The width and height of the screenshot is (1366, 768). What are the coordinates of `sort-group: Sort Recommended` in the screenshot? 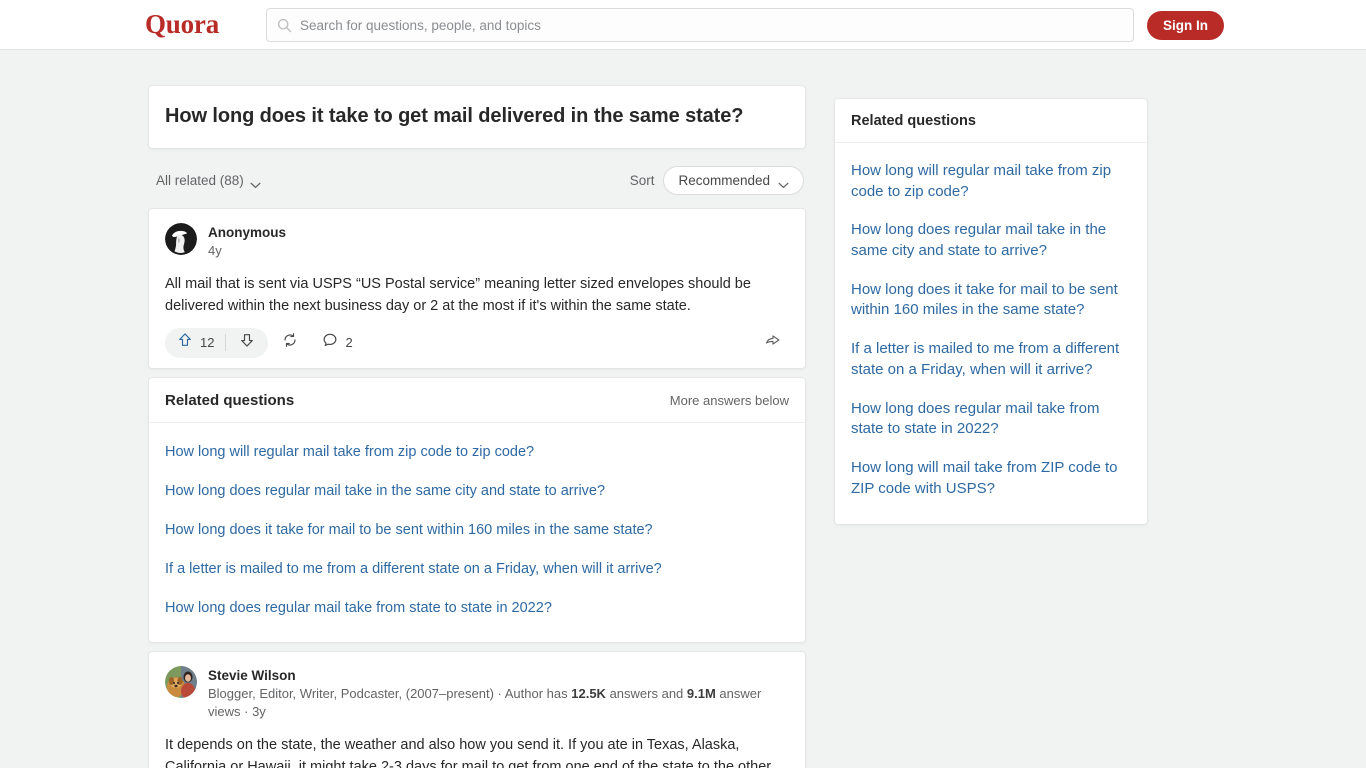 It's located at (716, 180).